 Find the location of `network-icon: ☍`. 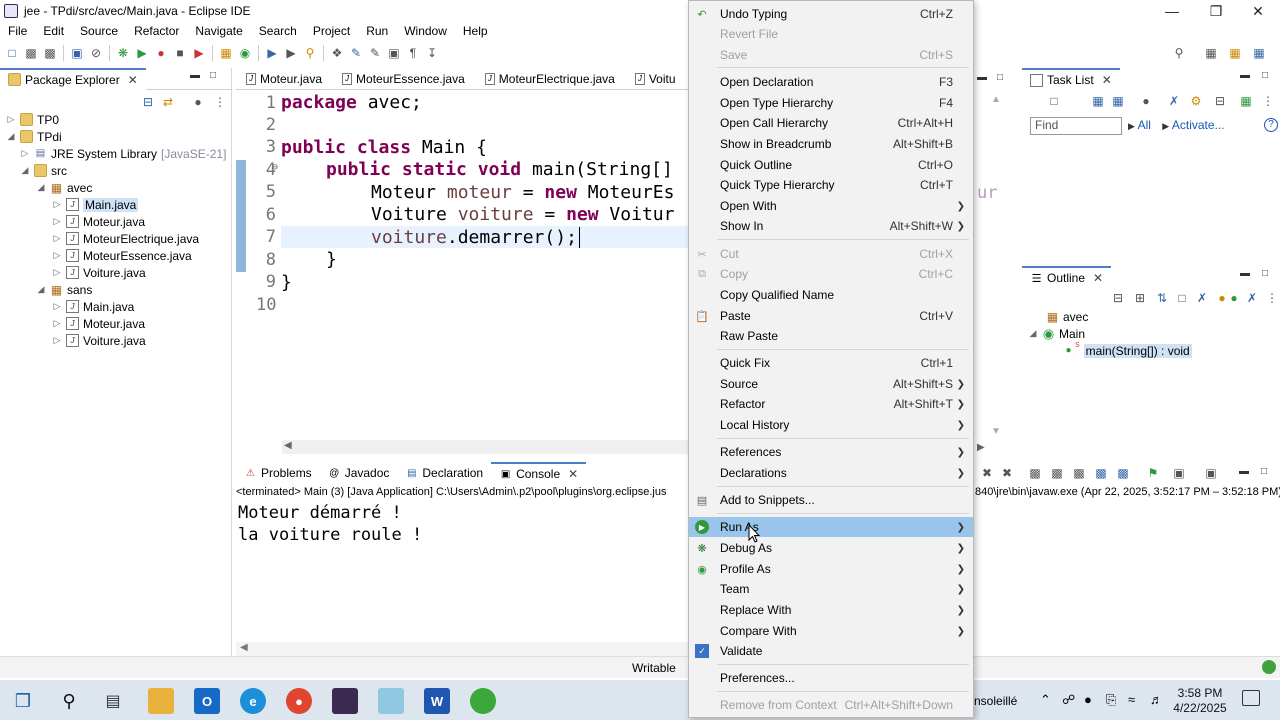

network-icon: ☍ is located at coordinates (1068, 700).